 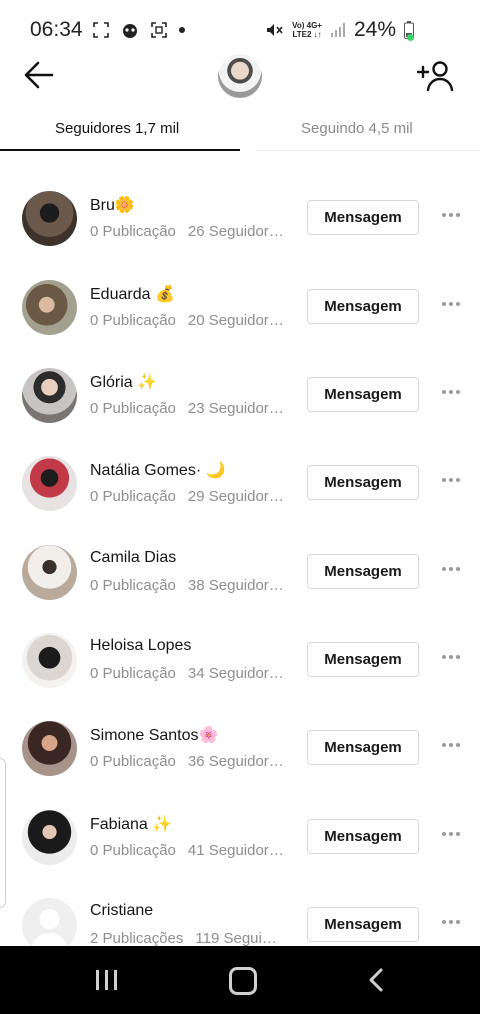 I want to click on follower-meta: 2 Publicações 119 Seguidores, so click(x=186, y=938).